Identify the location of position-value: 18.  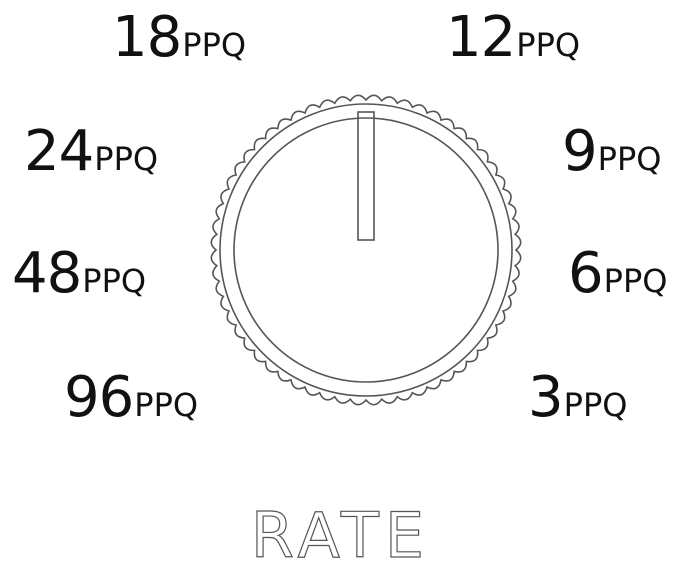
(147, 37).